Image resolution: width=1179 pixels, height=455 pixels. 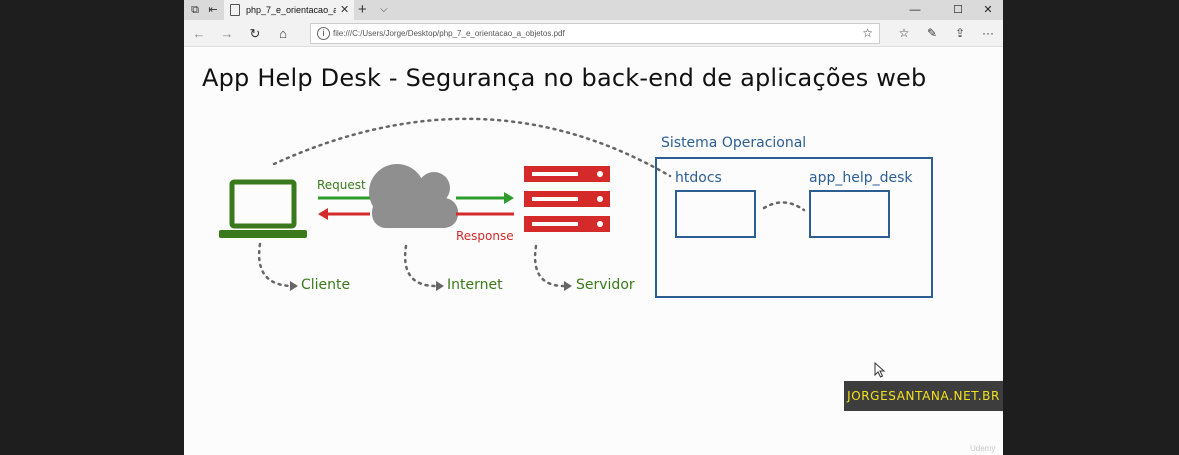 What do you see at coordinates (235, 10) in the screenshot?
I see `page-icon` at bounding box center [235, 10].